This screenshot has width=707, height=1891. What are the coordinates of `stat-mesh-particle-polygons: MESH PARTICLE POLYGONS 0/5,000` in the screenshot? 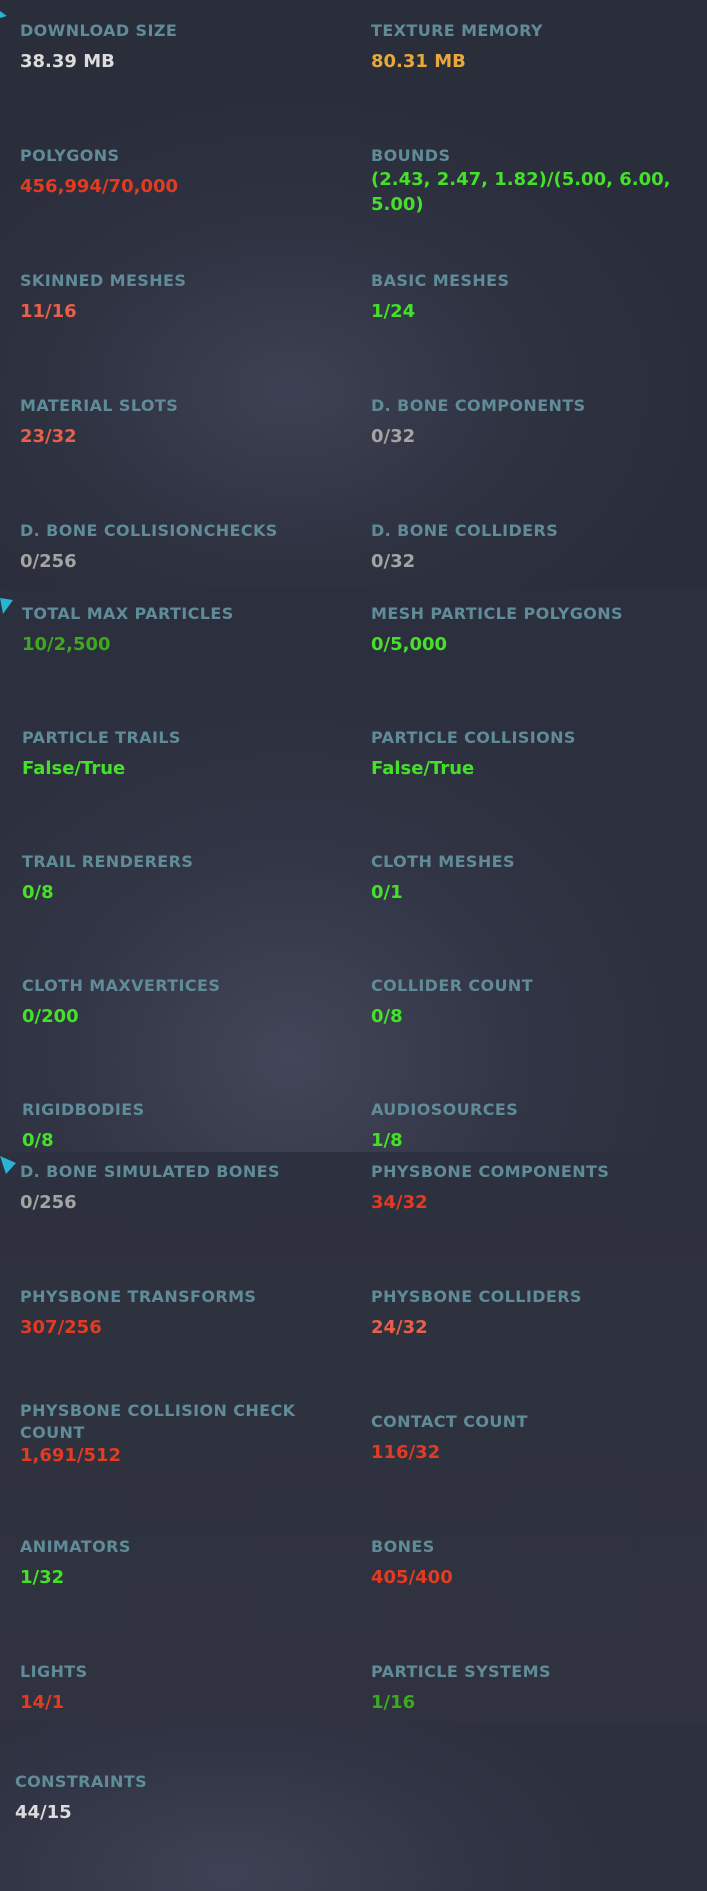 It's located at (531, 630).